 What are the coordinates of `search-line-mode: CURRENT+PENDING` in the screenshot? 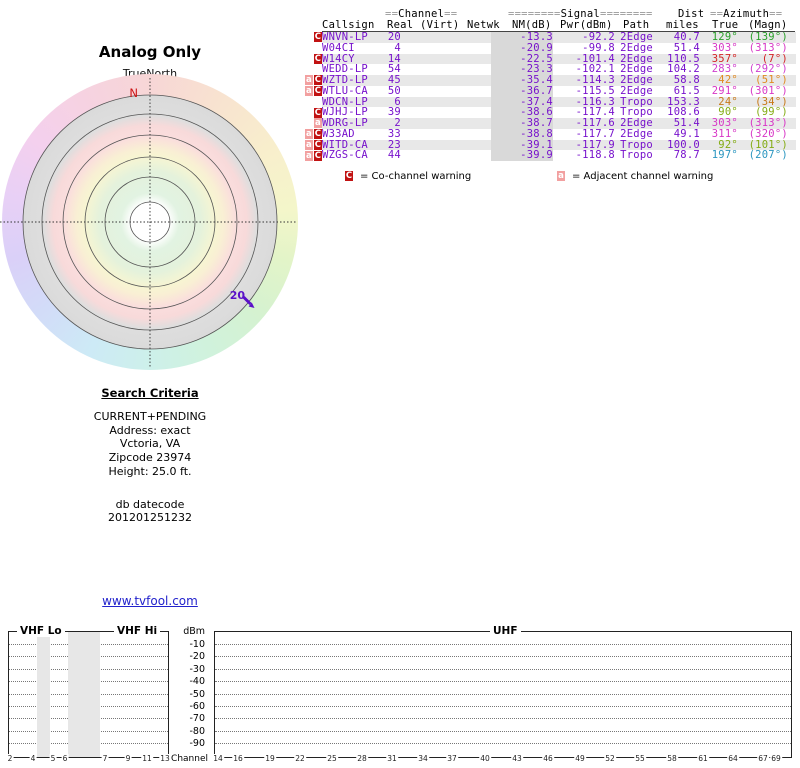 It's located at (150, 416).